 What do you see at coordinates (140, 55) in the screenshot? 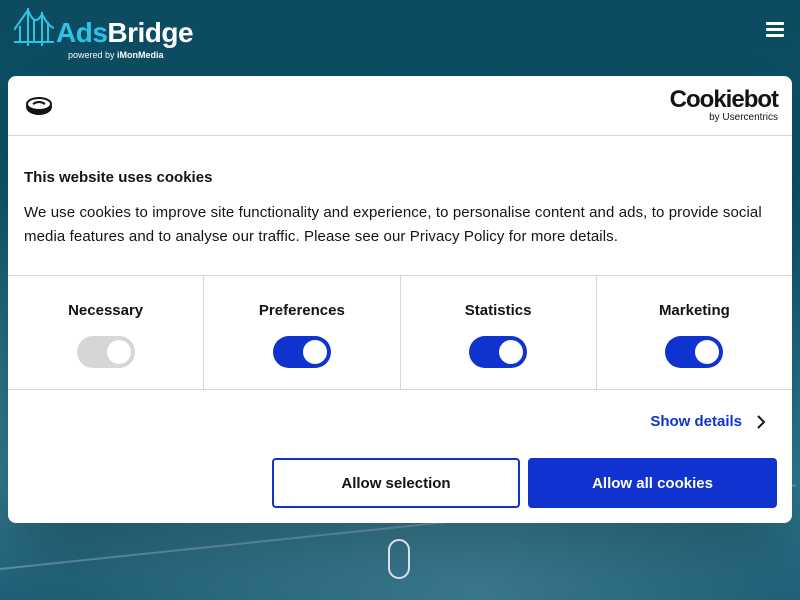
I see `powered-by-brand: iMonMedia` at bounding box center [140, 55].